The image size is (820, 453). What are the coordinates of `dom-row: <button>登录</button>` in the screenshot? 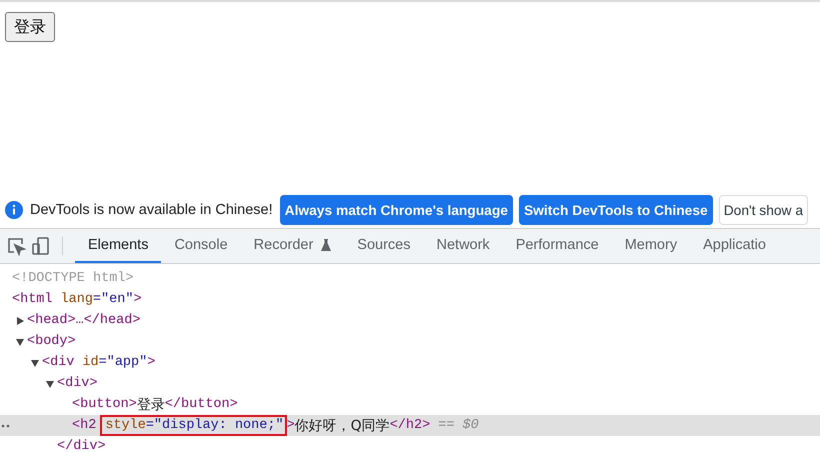 It's located at (410, 404).